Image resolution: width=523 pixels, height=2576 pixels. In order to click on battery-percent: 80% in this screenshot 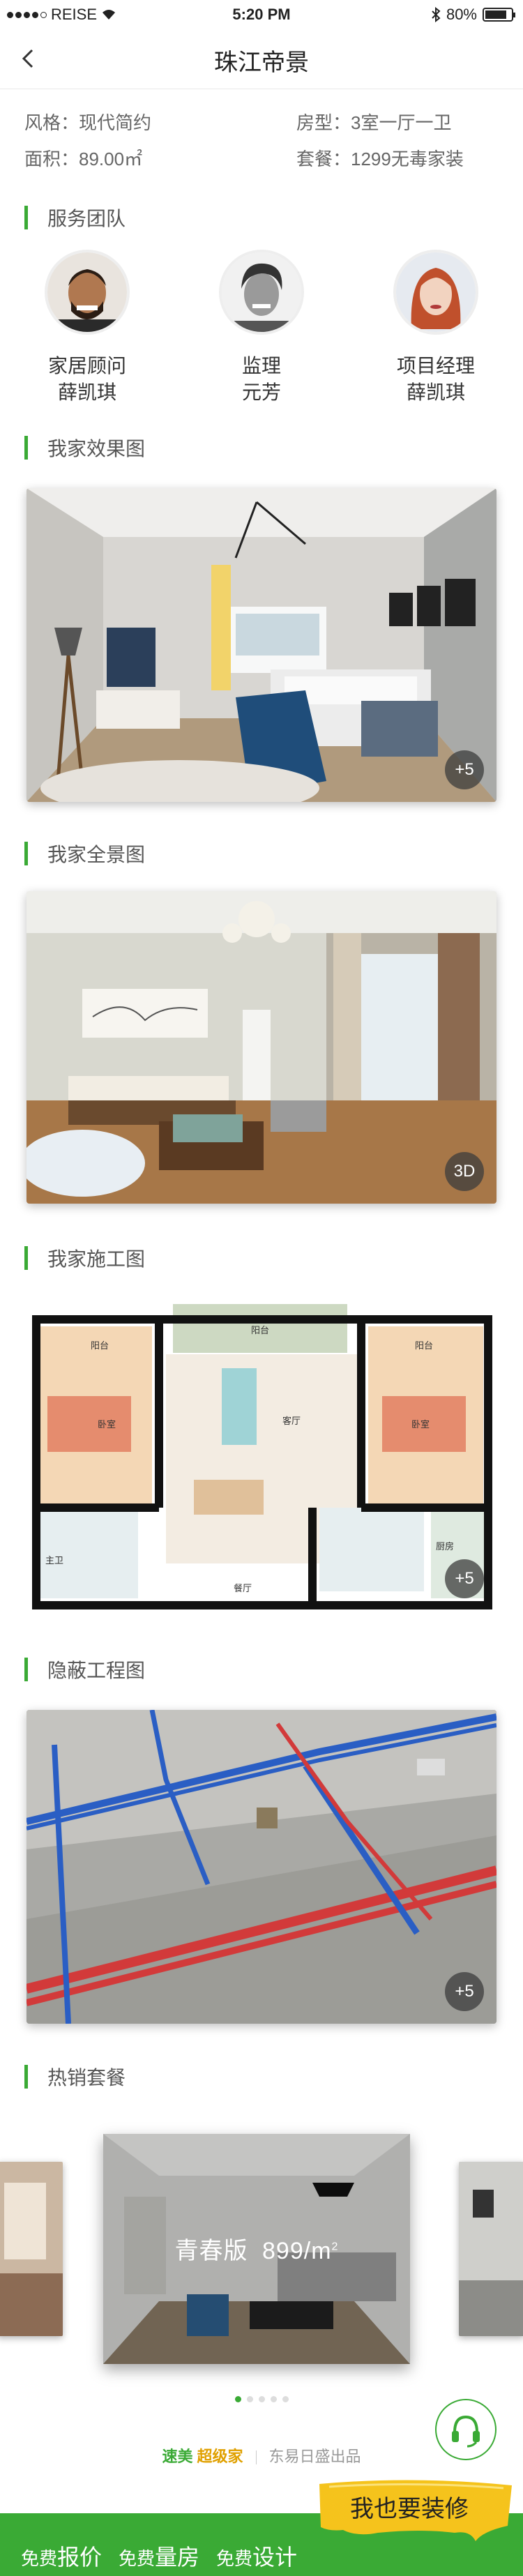, I will do `click(461, 14)`.